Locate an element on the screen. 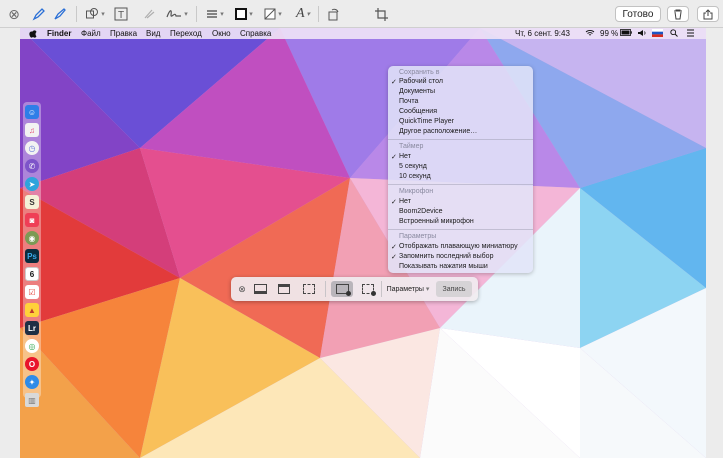 Image resolution: width=723 pixels, height=458 pixels. text-icon: T is located at coordinates (121, 14).